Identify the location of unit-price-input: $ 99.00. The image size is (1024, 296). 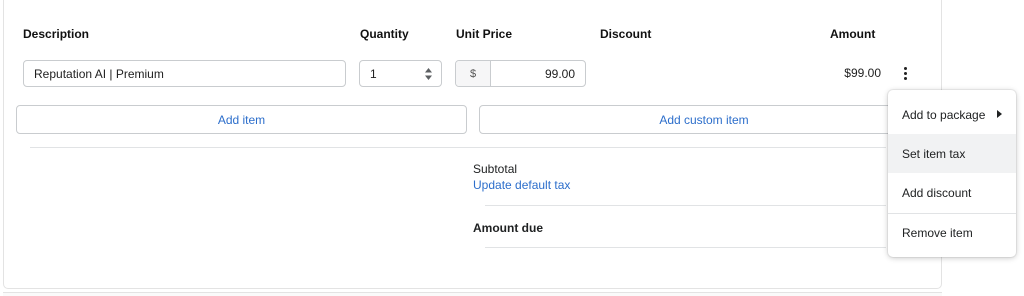
(520, 73).